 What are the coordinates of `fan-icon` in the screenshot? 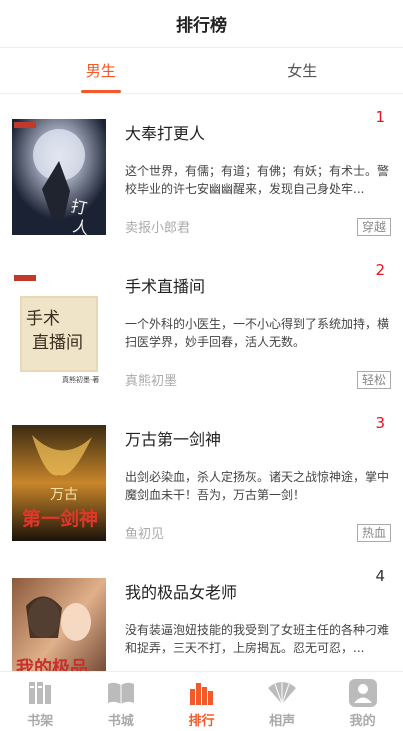 It's located at (282, 693).